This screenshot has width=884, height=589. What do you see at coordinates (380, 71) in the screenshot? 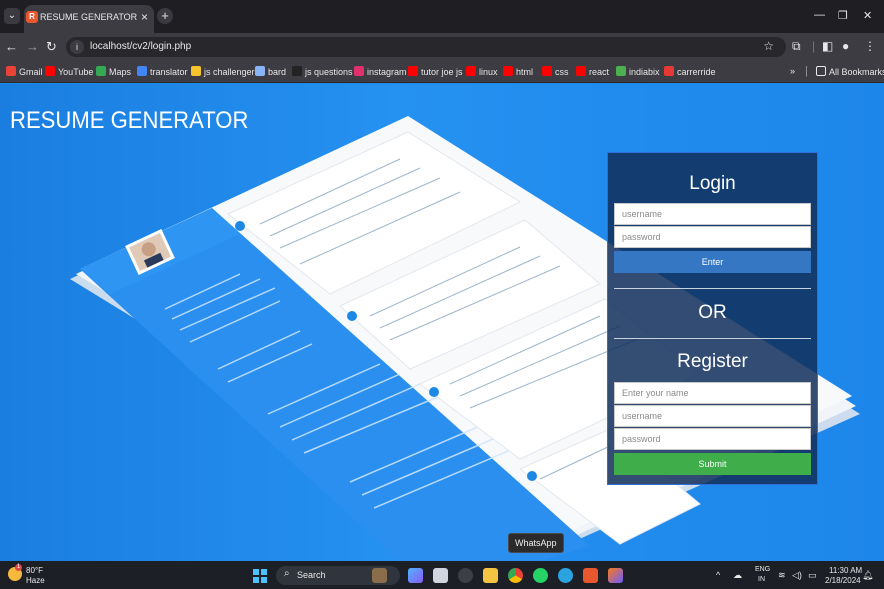
I see `bookmark-instagram: instagram` at bounding box center [380, 71].